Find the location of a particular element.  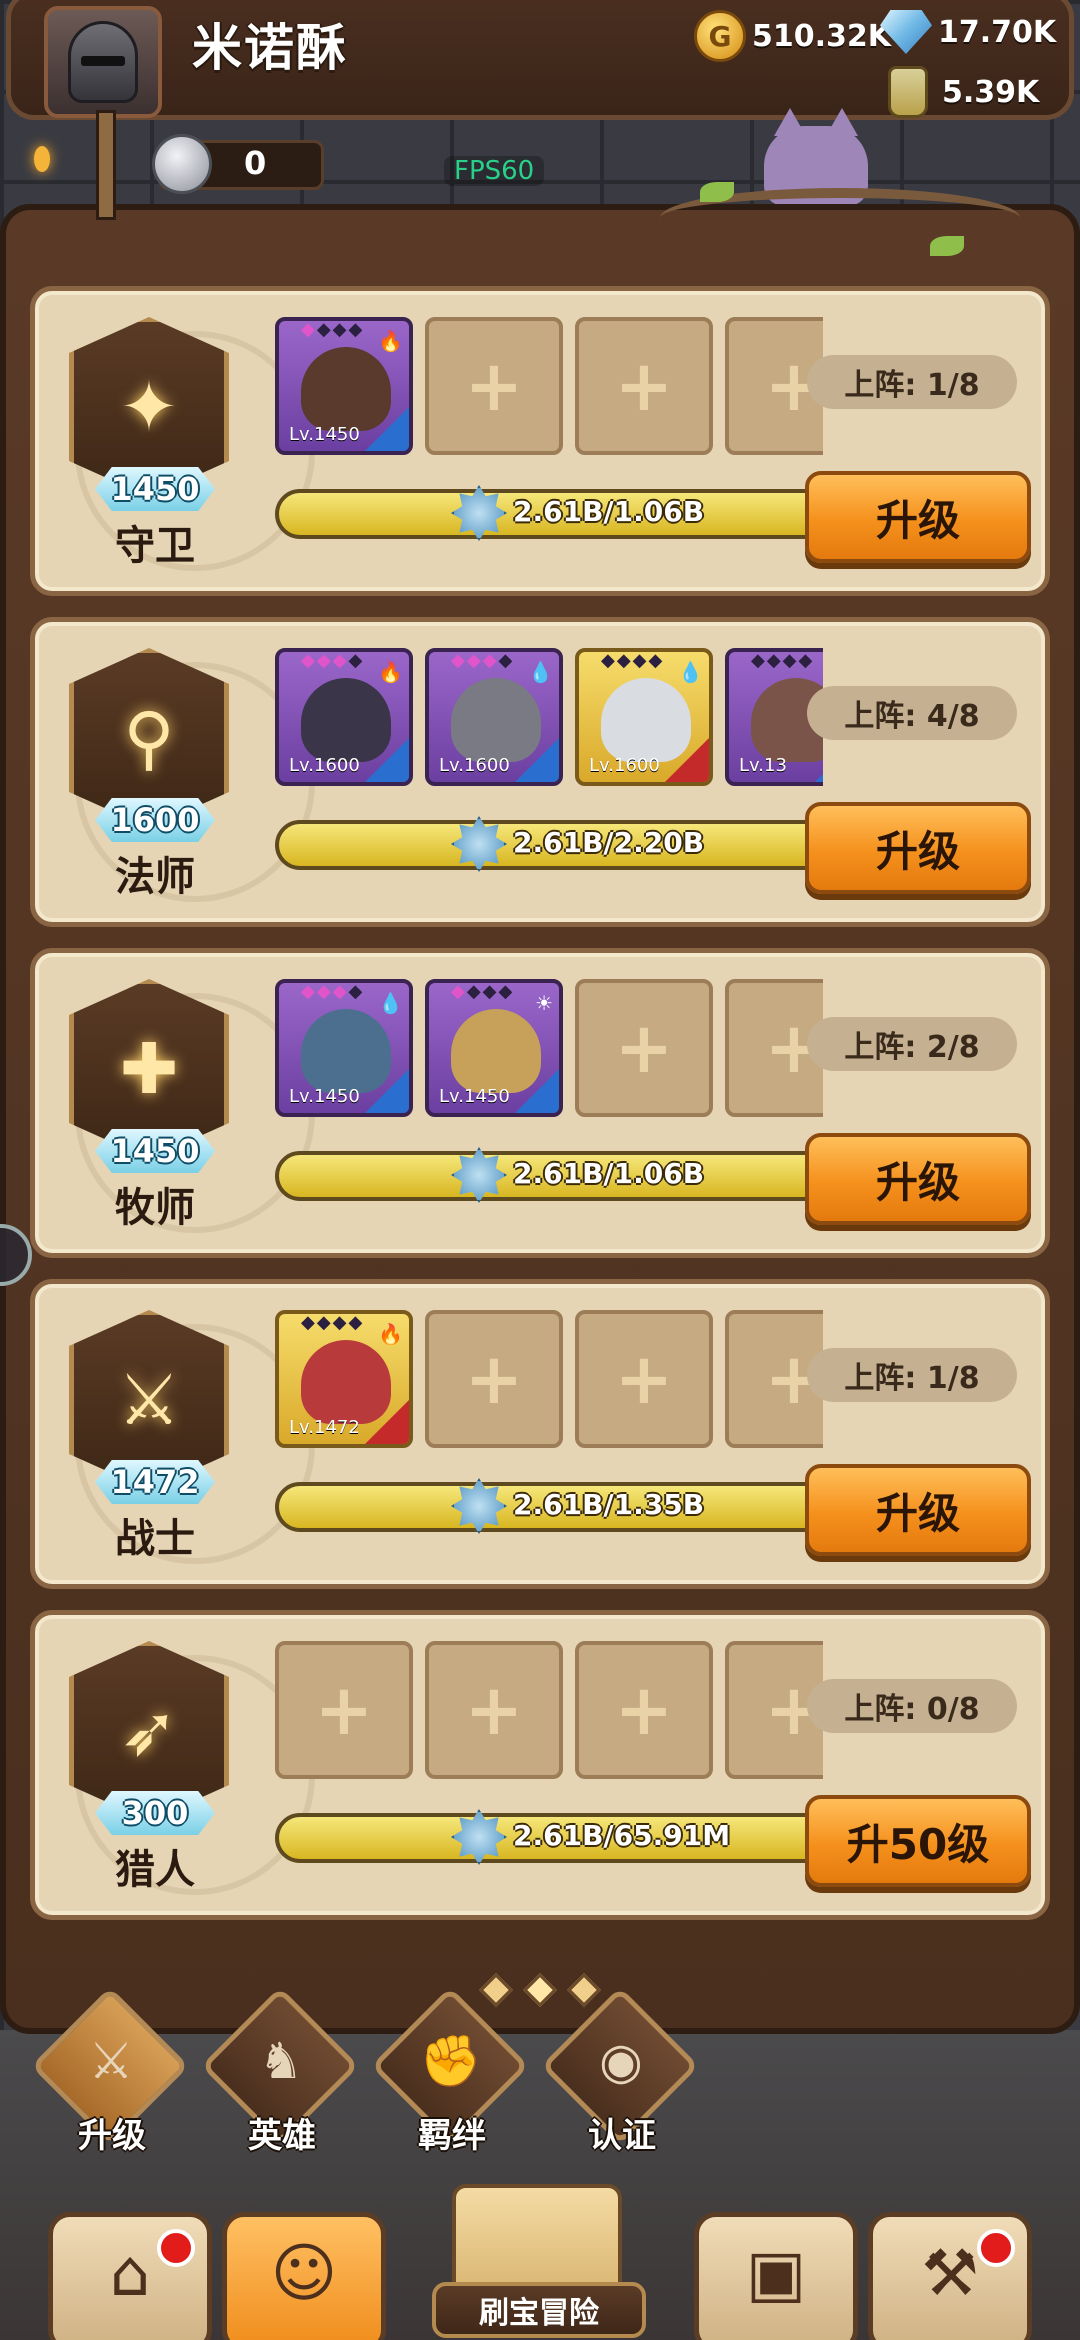

diamond-icon is located at coordinates (906, 32).